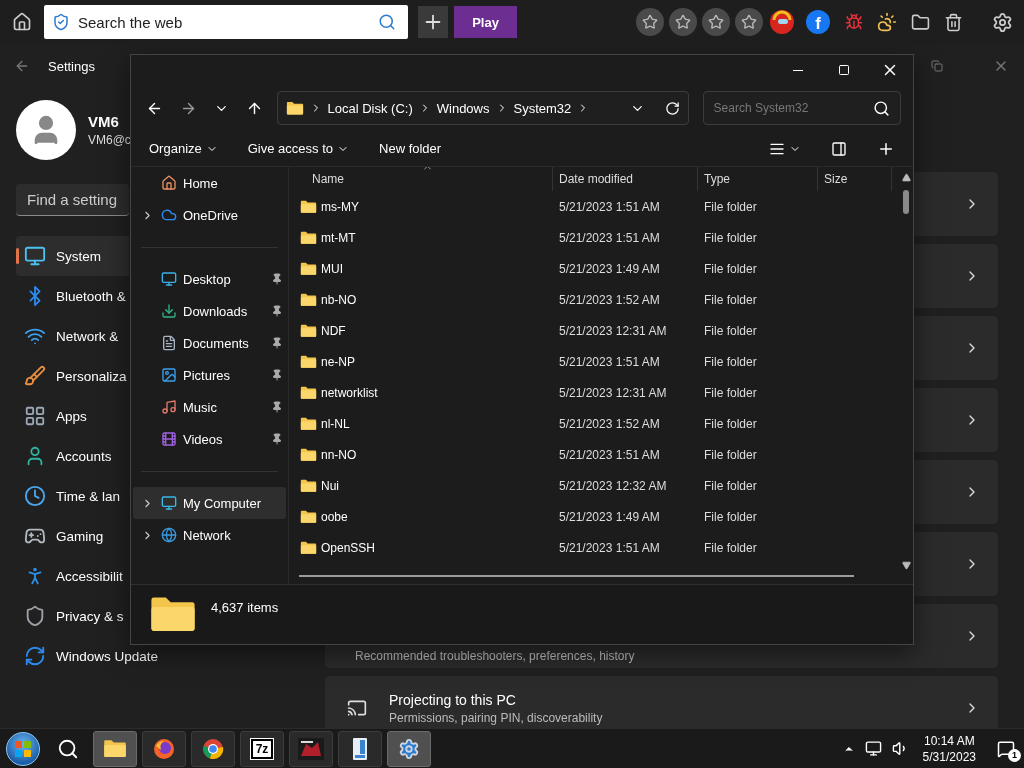 This screenshot has height=768, width=1024. Describe the element at coordinates (169, 343) in the screenshot. I see `document-icon` at that location.